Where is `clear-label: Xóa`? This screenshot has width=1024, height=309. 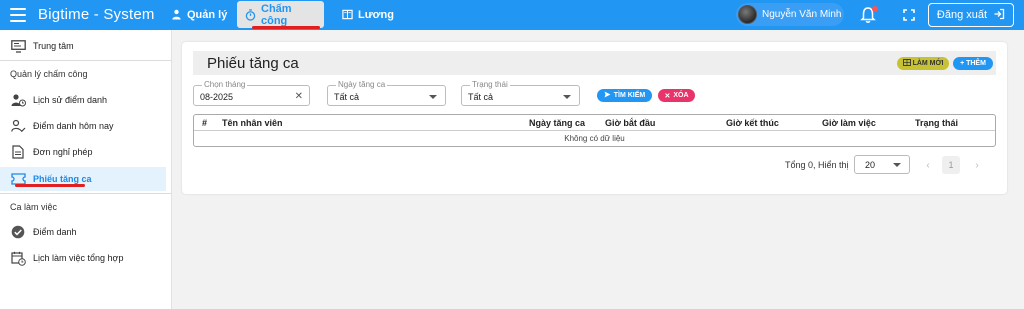
clear-label: Xóa is located at coordinates (681, 95).